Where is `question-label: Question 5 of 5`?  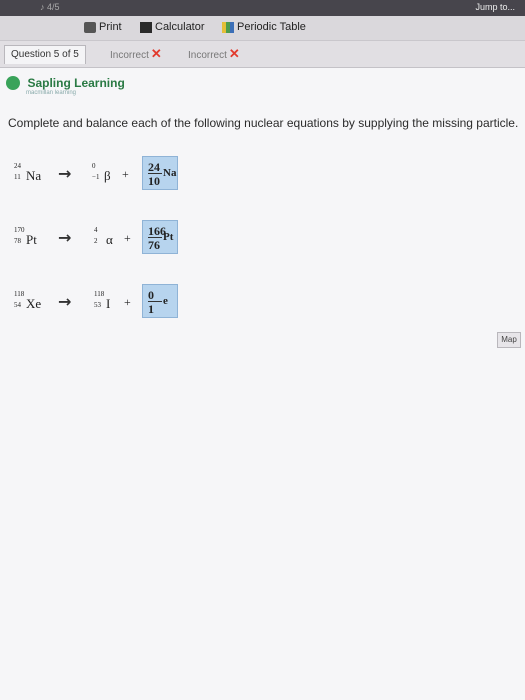 question-label: Question 5 of 5 is located at coordinates (45, 54).